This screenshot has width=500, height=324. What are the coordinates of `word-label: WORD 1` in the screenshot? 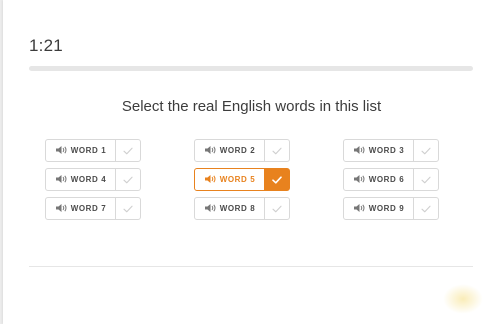 It's located at (88, 150).